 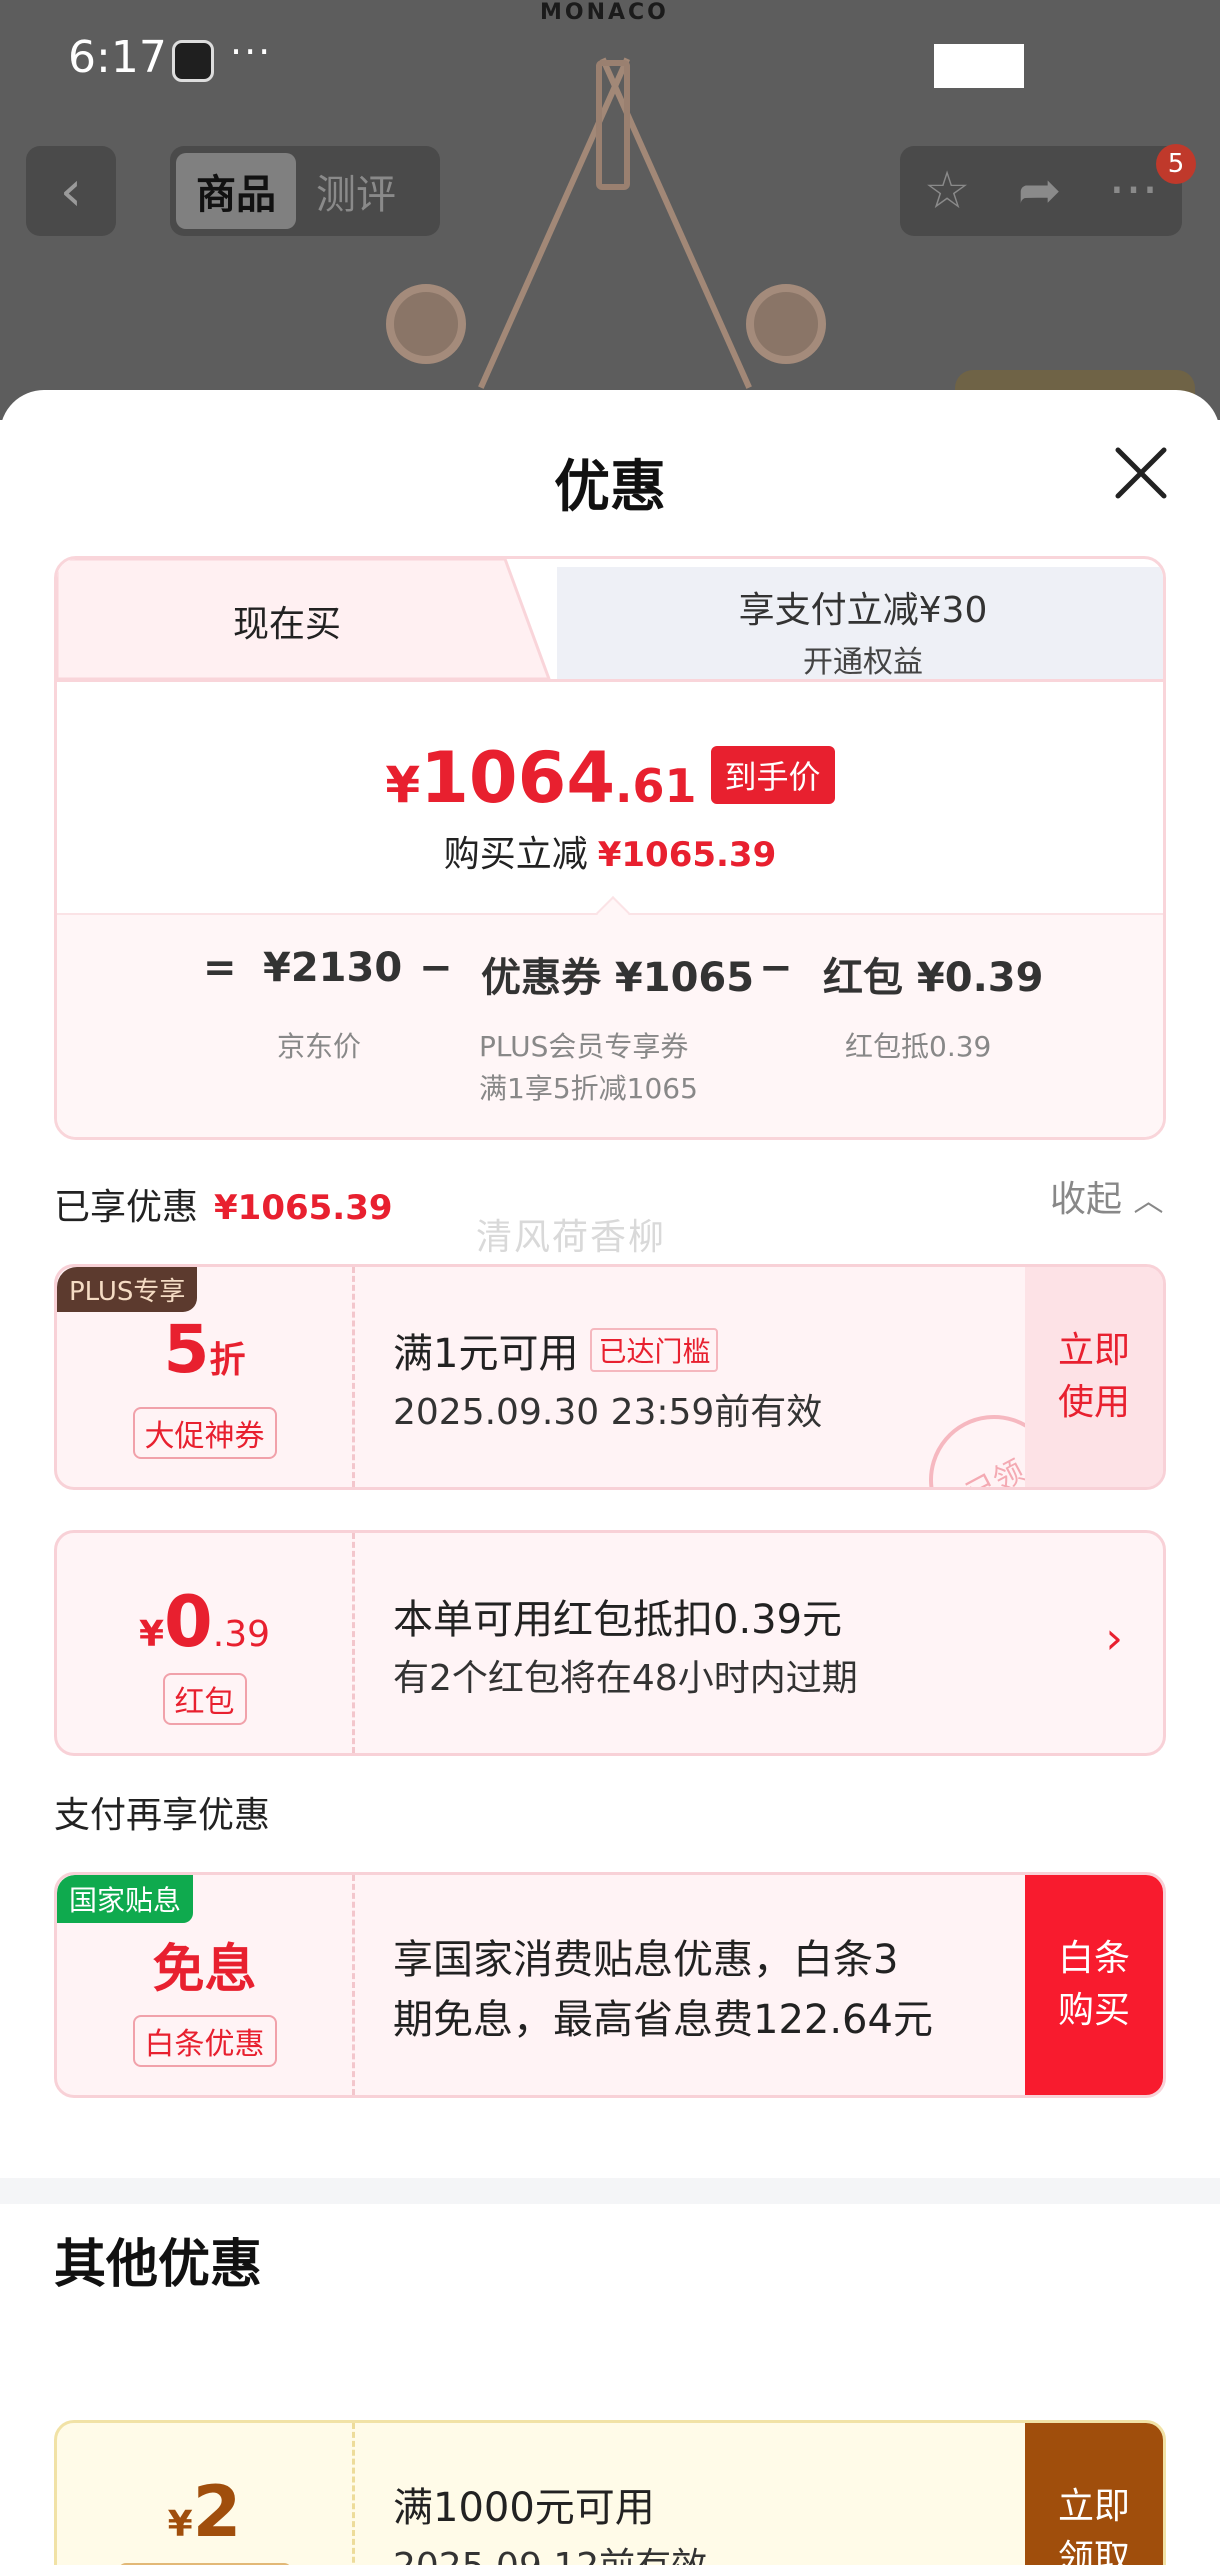 What do you see at coordinates (933, 978) in the screenshot?
I see `hongbao-amount: 红包 ¥0.39` at bounding box center [933, 978].